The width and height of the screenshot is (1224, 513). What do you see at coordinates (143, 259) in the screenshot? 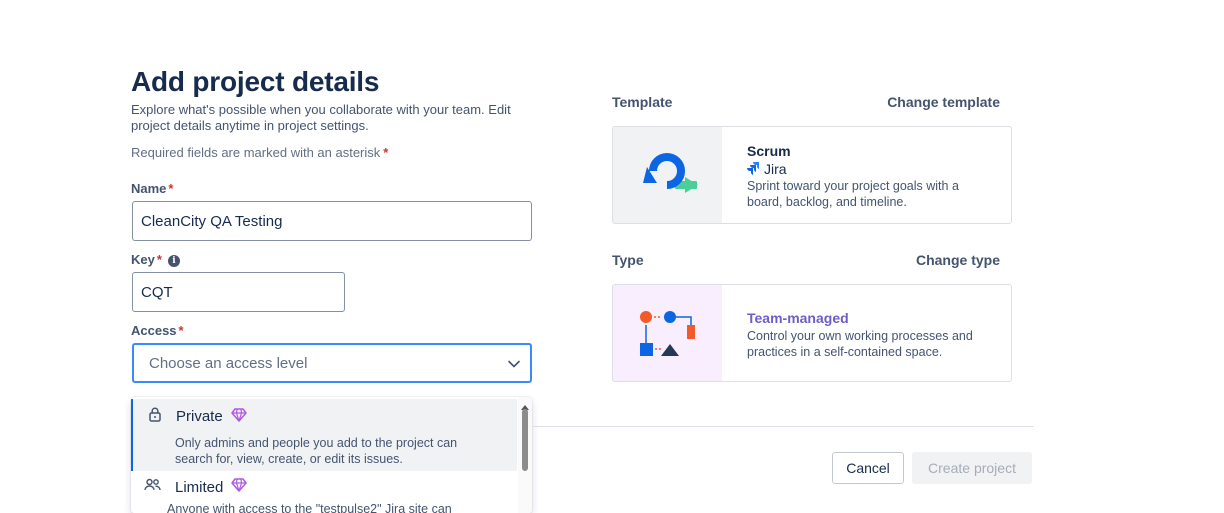
I see `key-label-text: Key` at bounding box center [143, 259].